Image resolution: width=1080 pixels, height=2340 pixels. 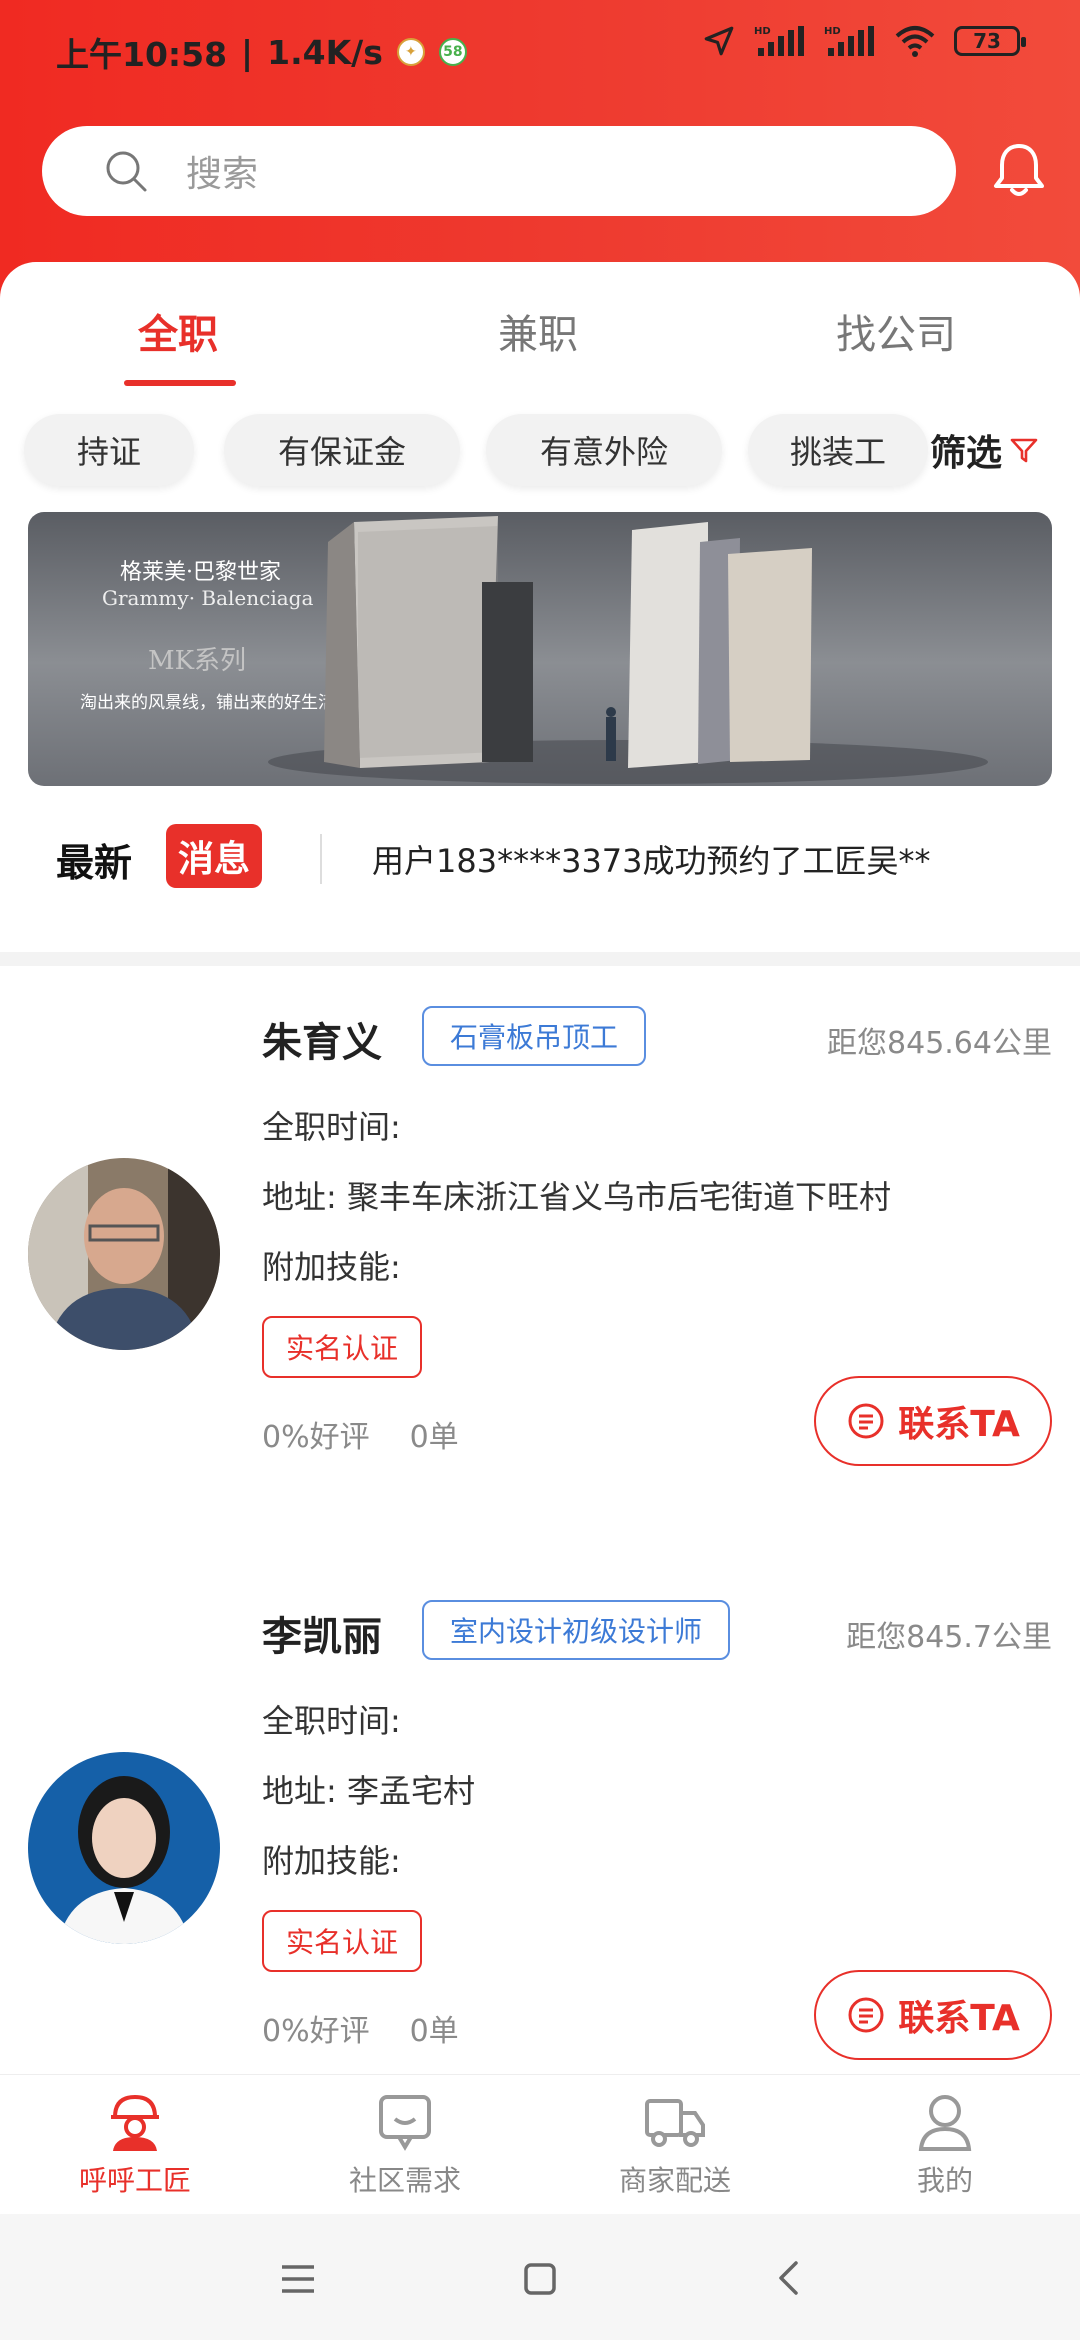 What do you see at coordinates (966, 453) in the screenshot?
I see `filter-label: 筛选` at bounding box center [966, 453].